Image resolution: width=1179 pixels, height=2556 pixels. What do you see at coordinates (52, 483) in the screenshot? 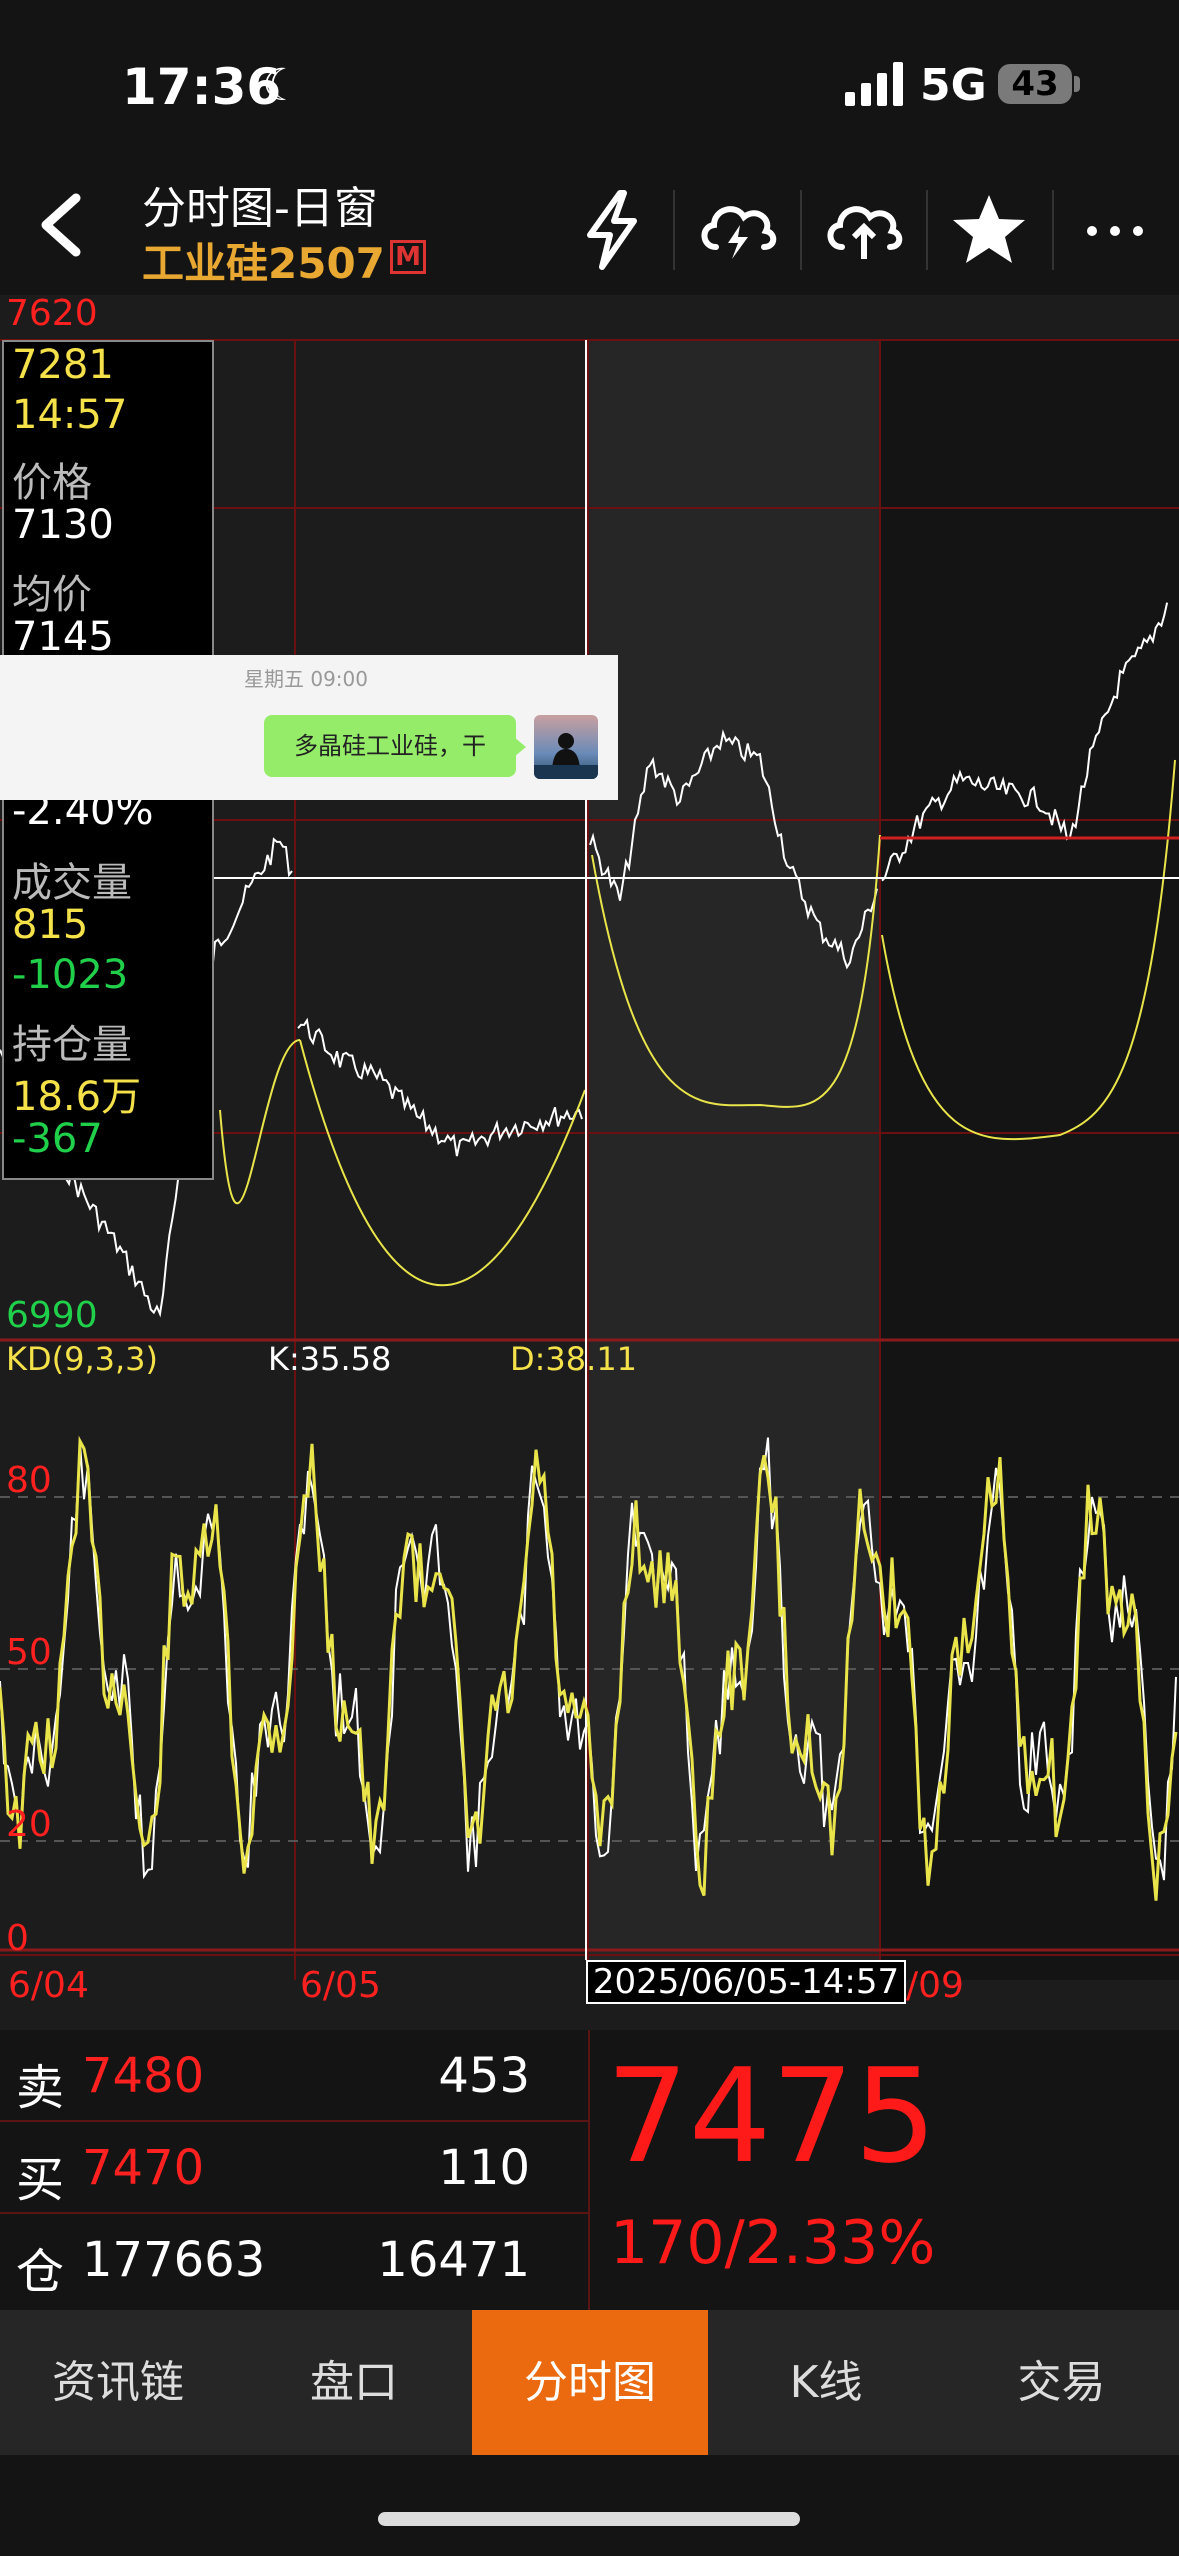
I see `info-price-label: 价格` at bounding box center [52, 483].